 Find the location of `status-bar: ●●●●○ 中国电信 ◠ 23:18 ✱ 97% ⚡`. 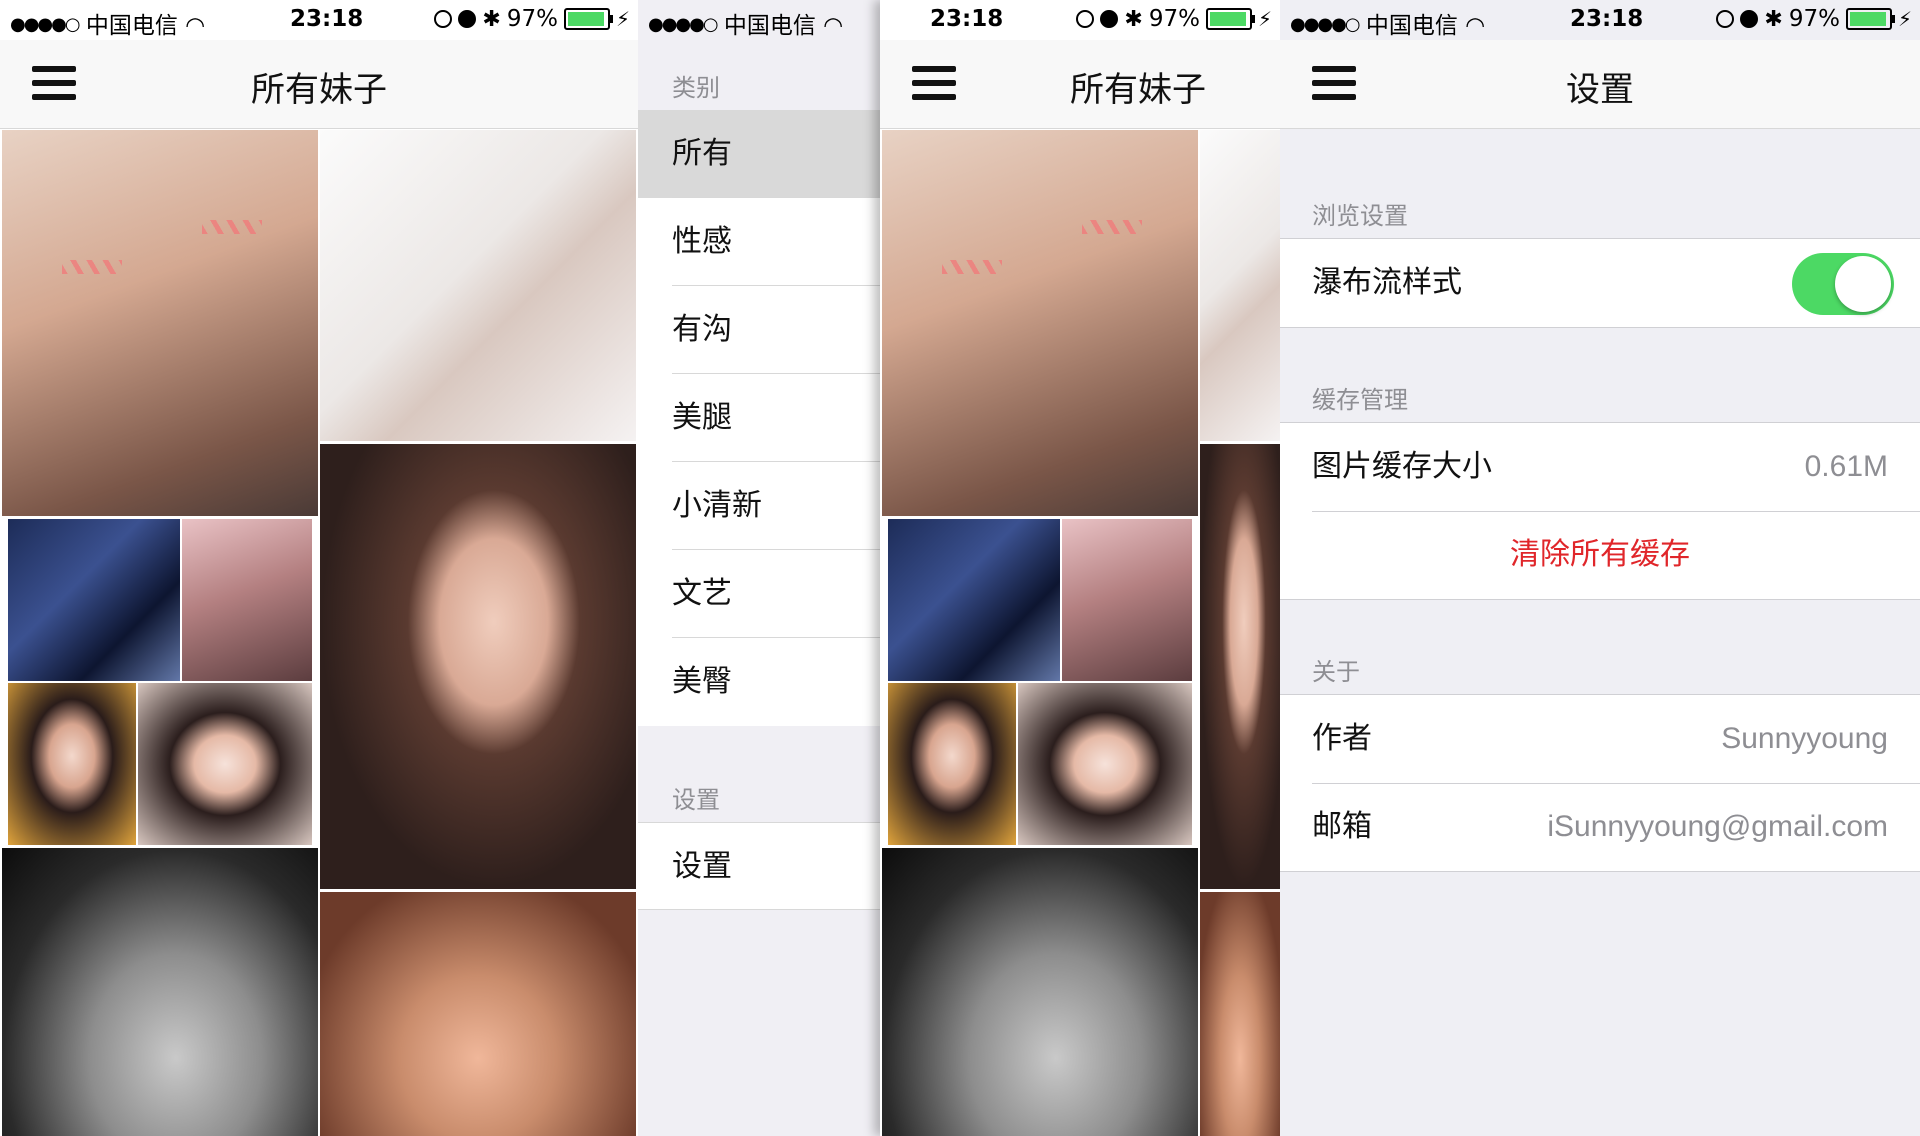

status-bar: ●●●●○ 中国电信 ◠ 23:18 ✱ 97% ⚡ is located at coordinates (1600, 20).